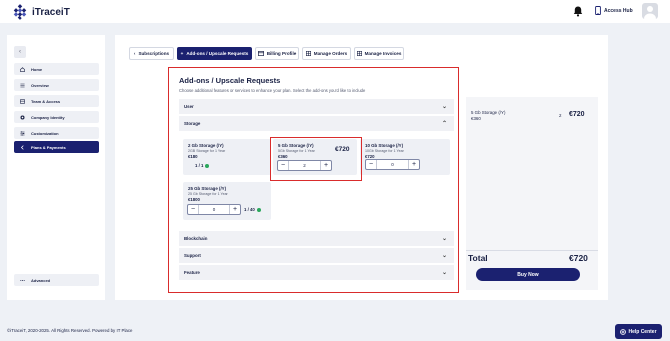 Image resolution: width=670 pixels, height=341 pixels. What do you see at coordinates (22, 101) in the screenshot?
I see `team-icon` at bounding box center [22, 101].